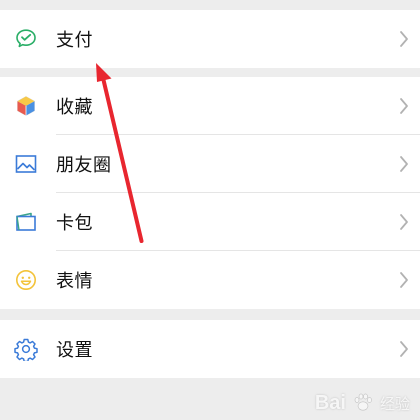  I want to click on gear-icon, so click(26, 349).